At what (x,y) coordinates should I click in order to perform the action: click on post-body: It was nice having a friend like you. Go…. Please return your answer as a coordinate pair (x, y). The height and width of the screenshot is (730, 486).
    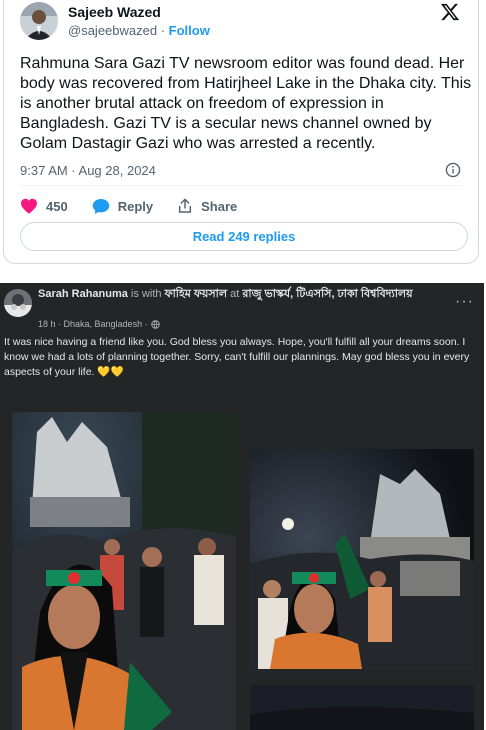
    Looking at the image, I should click on (237, 357).